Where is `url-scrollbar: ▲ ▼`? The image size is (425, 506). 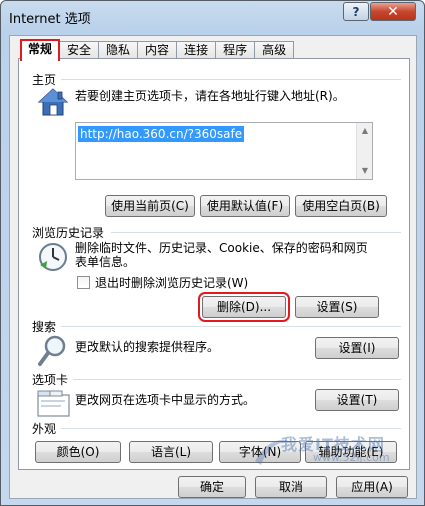
url-scrollbar: ▲ ▼ is located at coordinates (364, 151).